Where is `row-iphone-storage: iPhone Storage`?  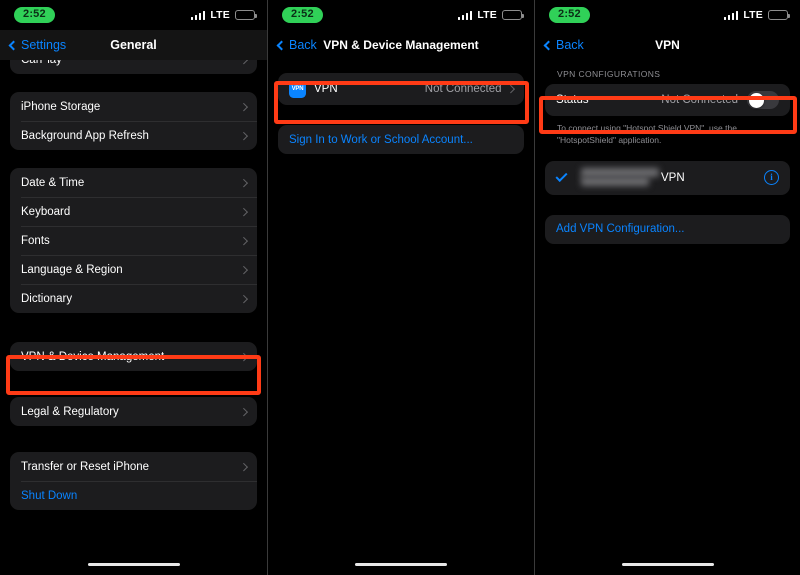
row-iphone-storage: iPhone Storage is located at coordinates (133, 106).